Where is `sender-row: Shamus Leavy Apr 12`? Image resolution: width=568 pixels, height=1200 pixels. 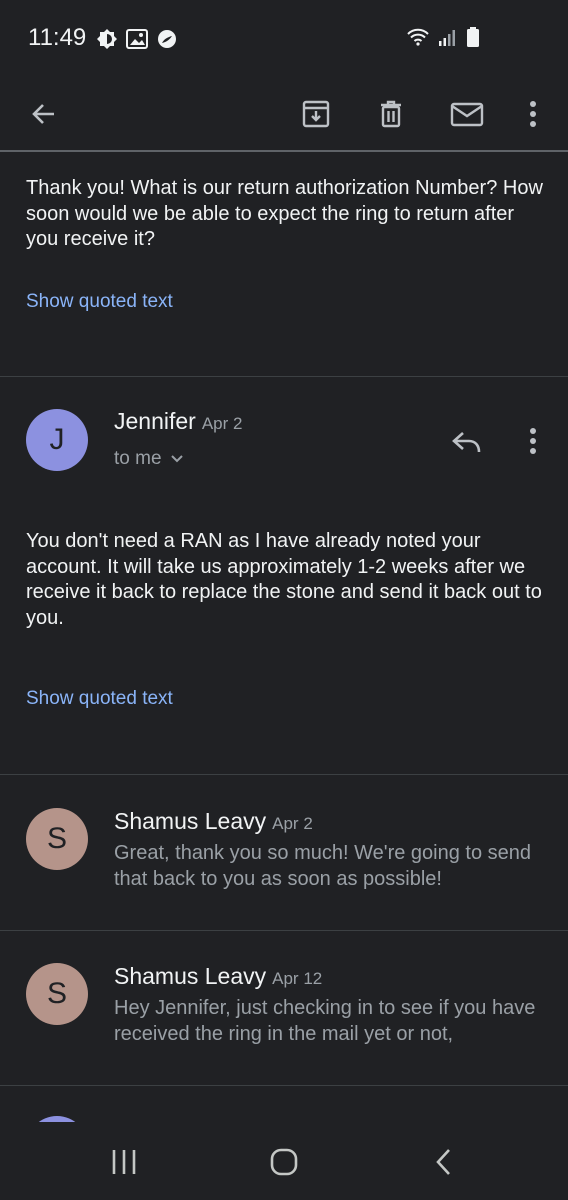
sender-row: Shamus Leavy Apr 12 is located at coordinates (218, 976).